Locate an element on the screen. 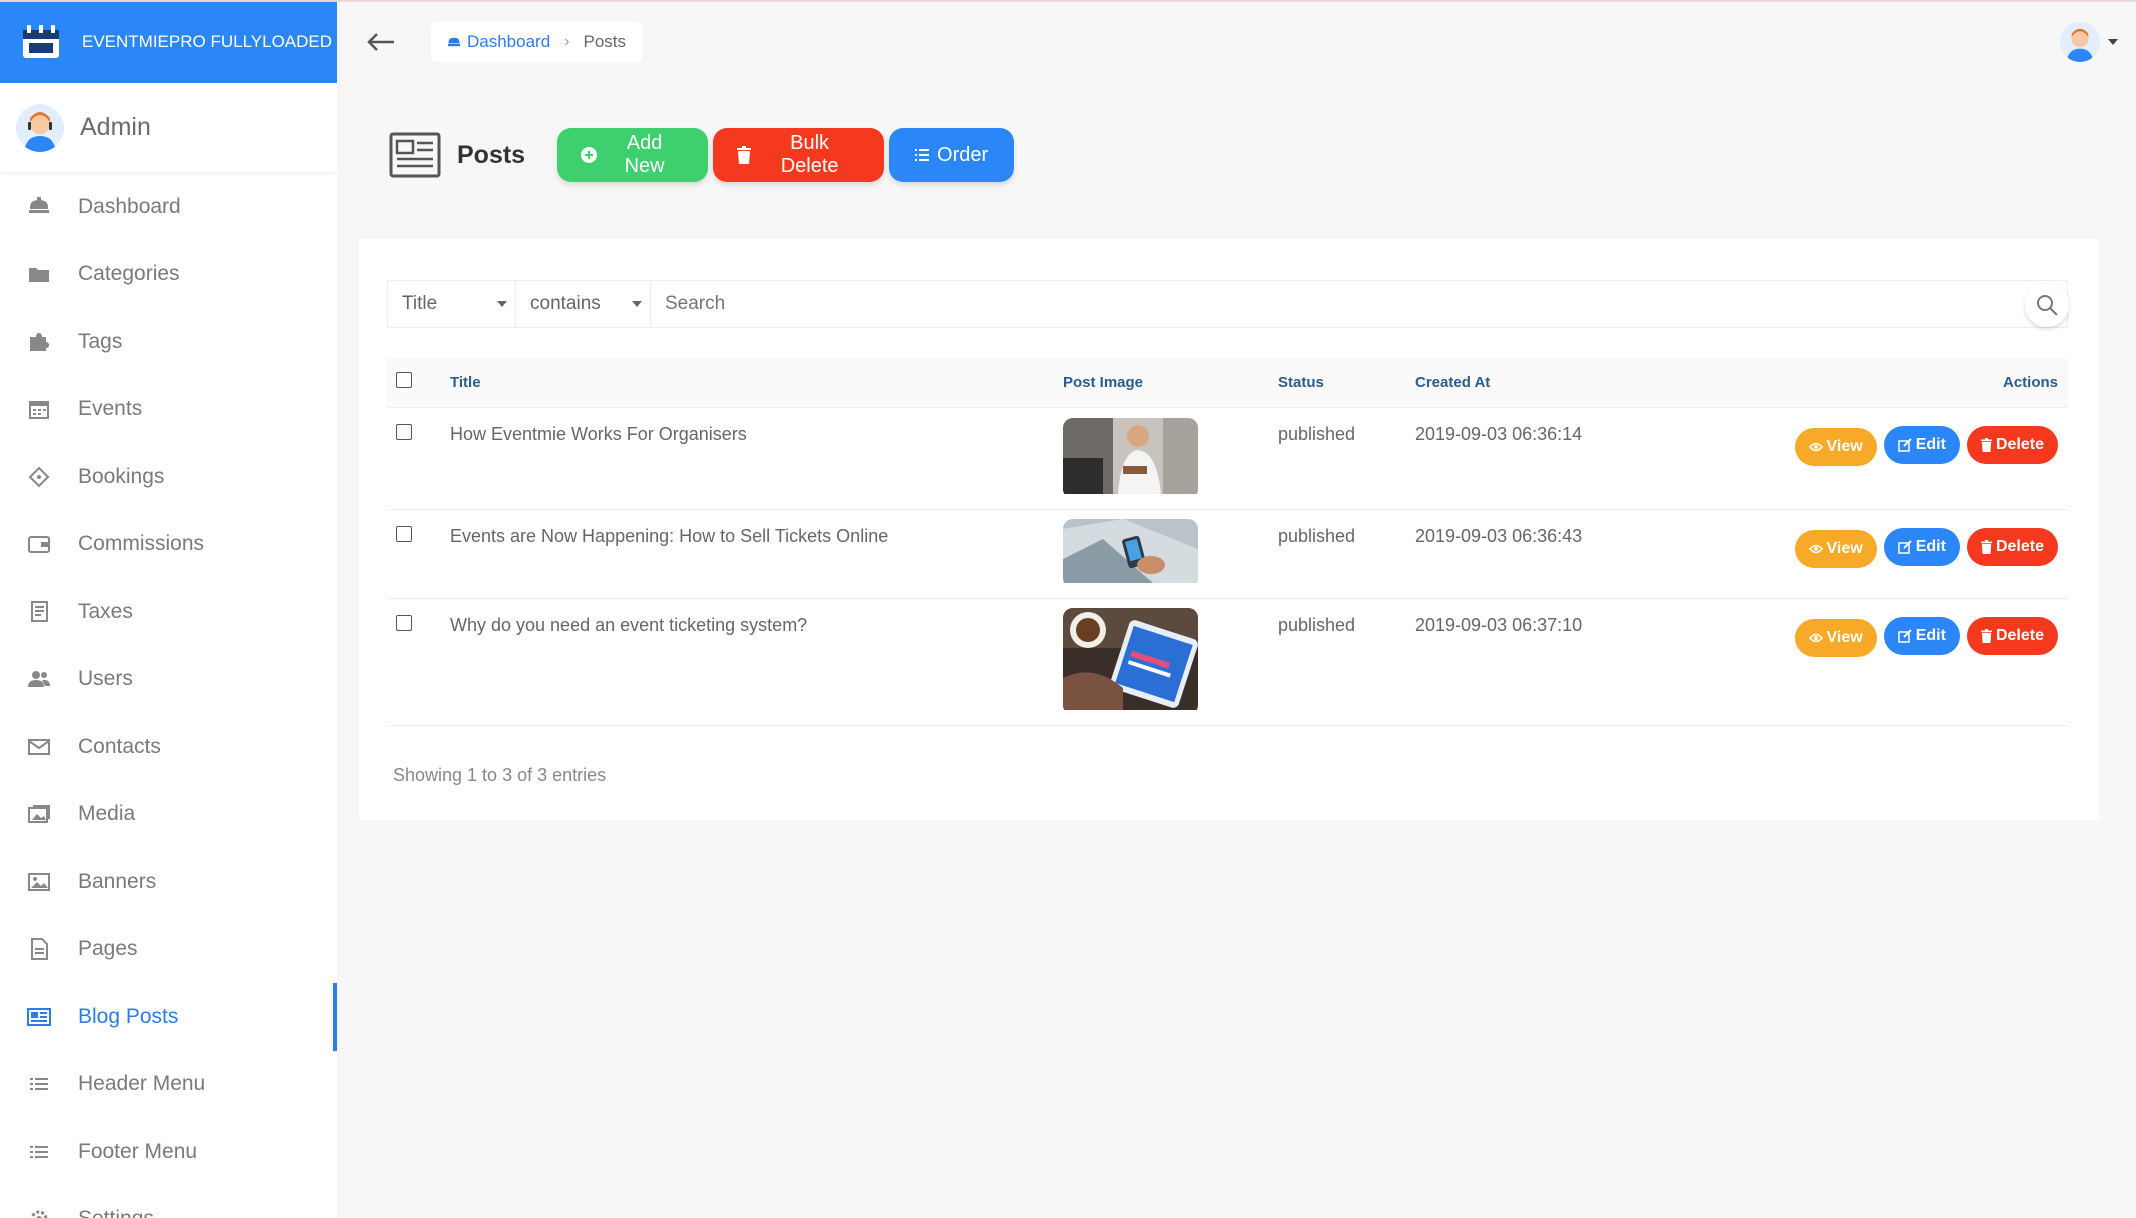 The height and width of the screenshot is (1218, 2136). sidebar-item-label: Header Menu is located at coordinates (142, 1084).